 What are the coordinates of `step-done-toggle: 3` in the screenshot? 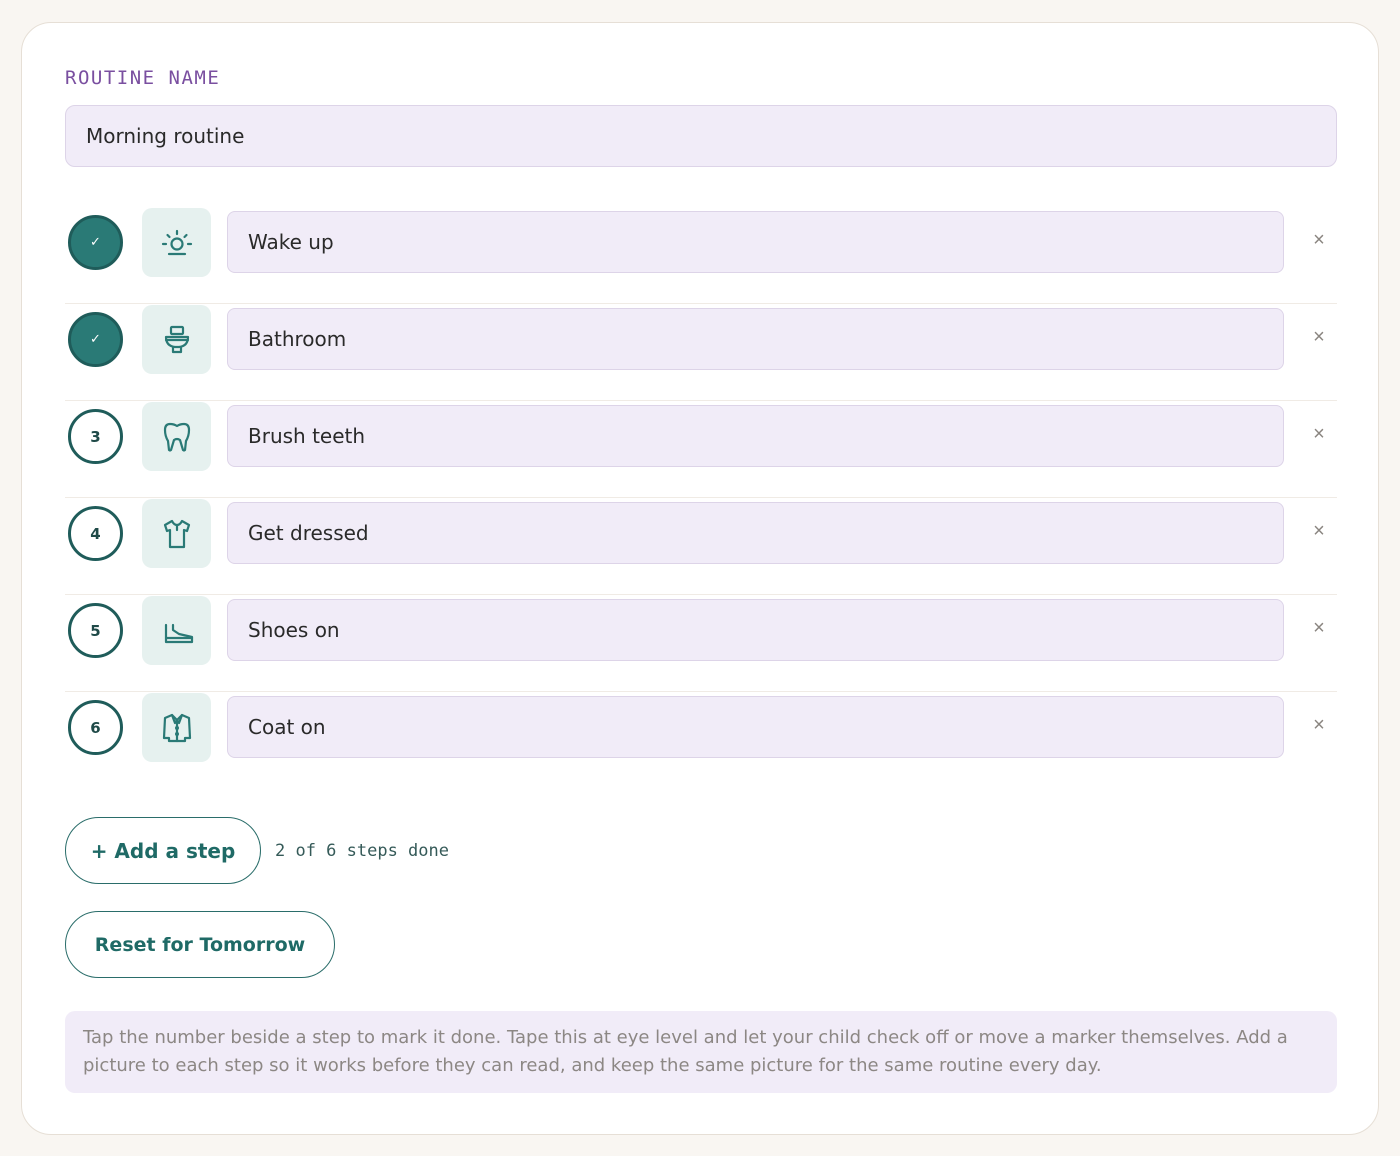 It's located at (95, 436).